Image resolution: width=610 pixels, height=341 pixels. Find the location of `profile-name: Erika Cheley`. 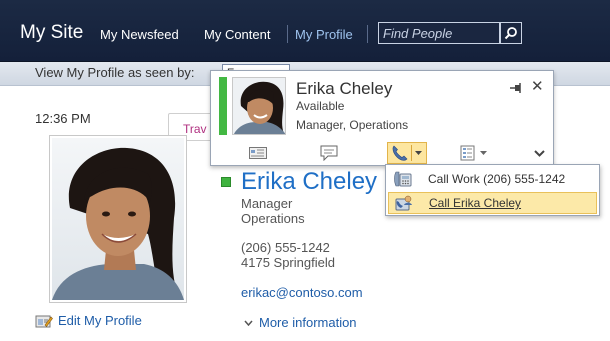

profile-name: Erika Cheley is located at coordinates (309, 182).